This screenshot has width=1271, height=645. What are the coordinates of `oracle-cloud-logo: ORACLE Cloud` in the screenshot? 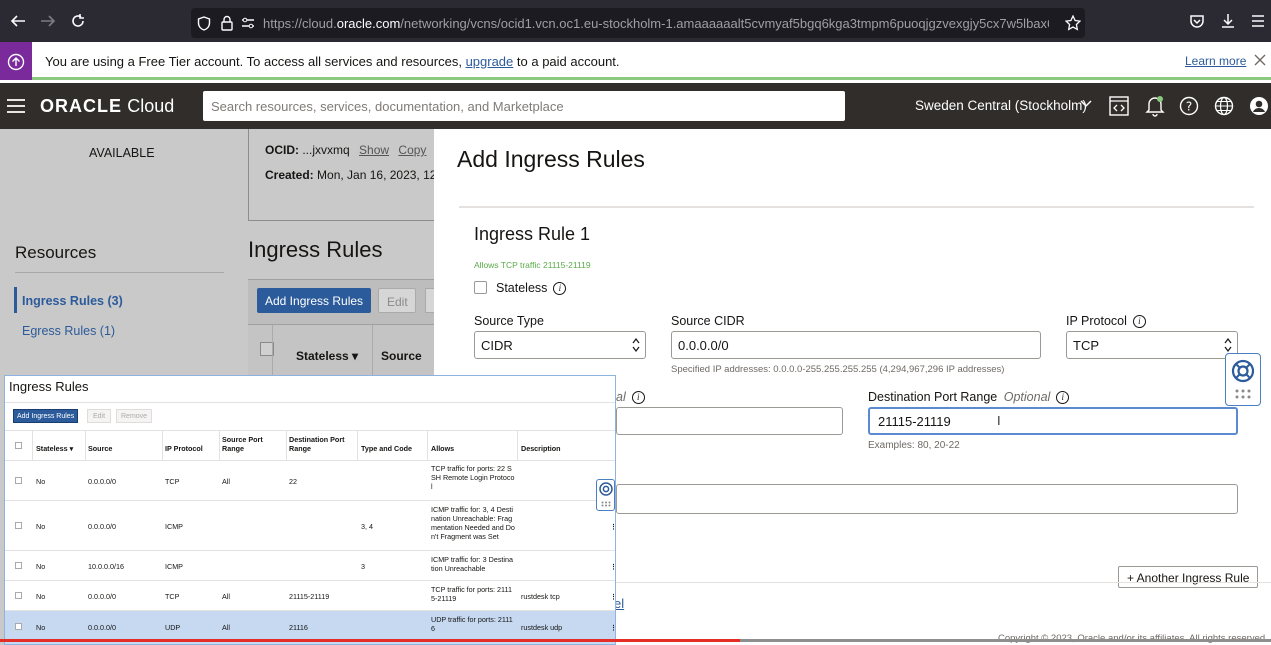 It's located at (107, 107).